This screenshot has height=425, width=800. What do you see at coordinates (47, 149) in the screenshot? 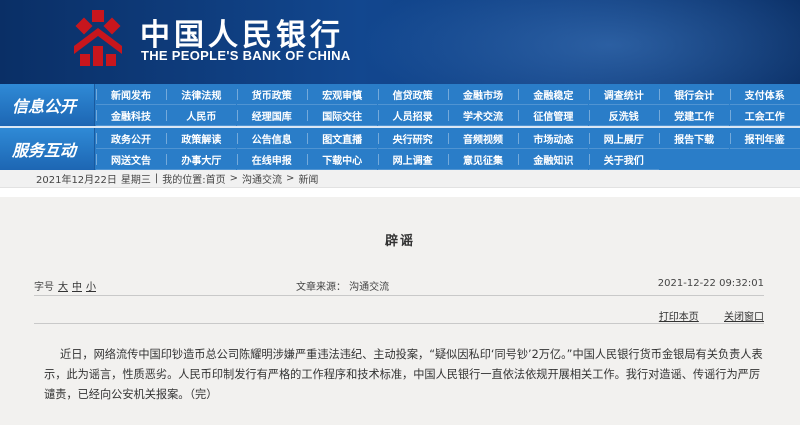
I see `service-interaction-title: 服务互动` at bounding box center [47, 149].